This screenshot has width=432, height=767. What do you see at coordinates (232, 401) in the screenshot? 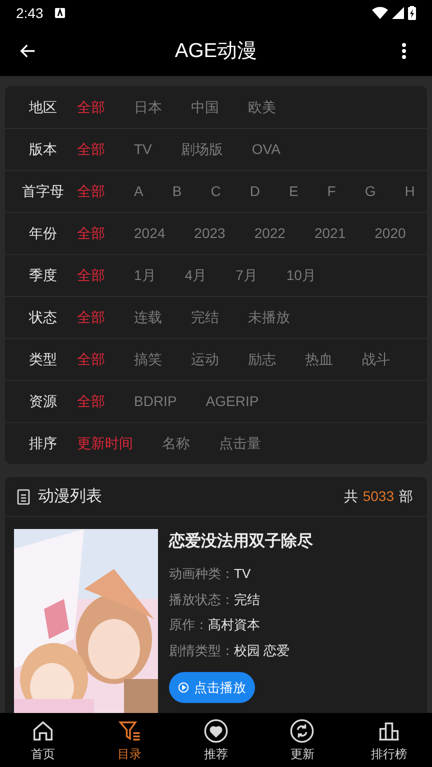
I see `filter-option: AGERIP` at bounding box center [232, 401].